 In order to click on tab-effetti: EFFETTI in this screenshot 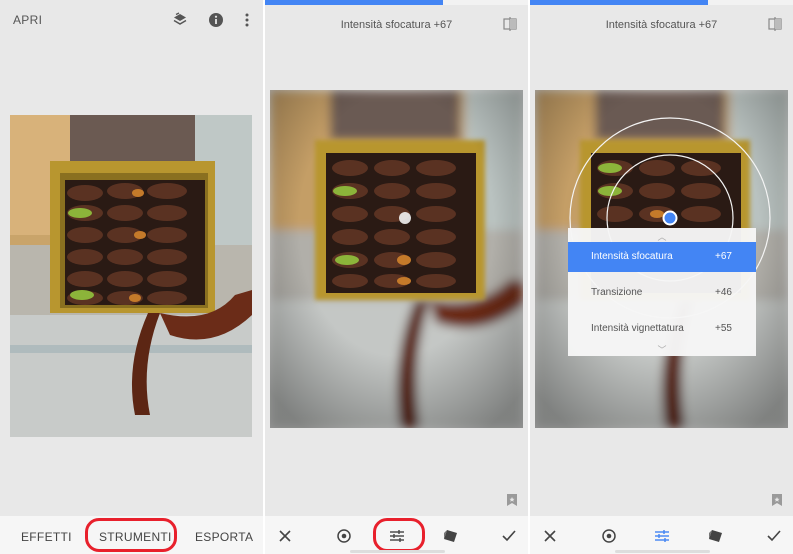, I will do `click(46, 537)`.